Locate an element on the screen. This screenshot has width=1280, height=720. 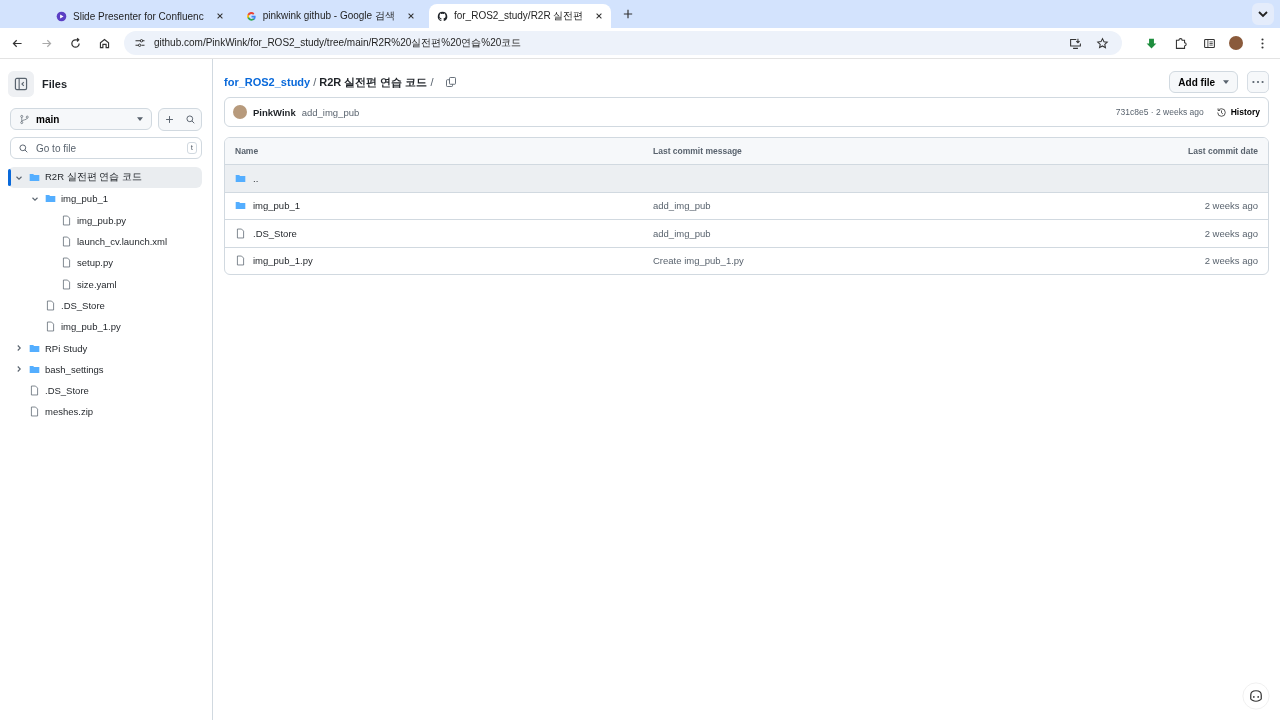
column-header: Last commit message is located at coordinates (698, 151).